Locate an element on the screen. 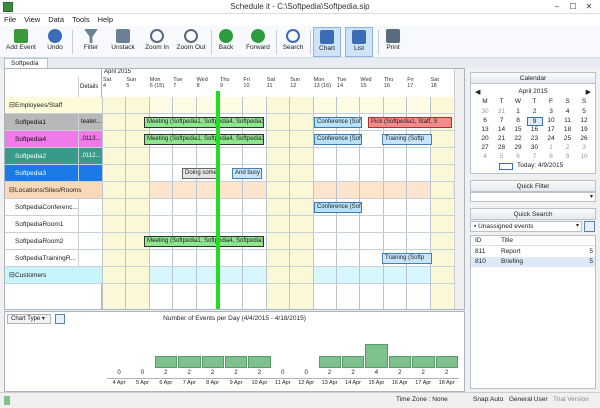 The height and width of the screenshot is (408, 600). calendar-day: 6 is located at coordinates (485, 120).